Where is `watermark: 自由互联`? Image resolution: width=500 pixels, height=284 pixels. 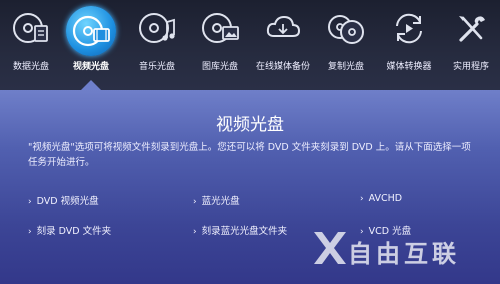
watermark: 自由互联 is located at coordinates (402, 250).